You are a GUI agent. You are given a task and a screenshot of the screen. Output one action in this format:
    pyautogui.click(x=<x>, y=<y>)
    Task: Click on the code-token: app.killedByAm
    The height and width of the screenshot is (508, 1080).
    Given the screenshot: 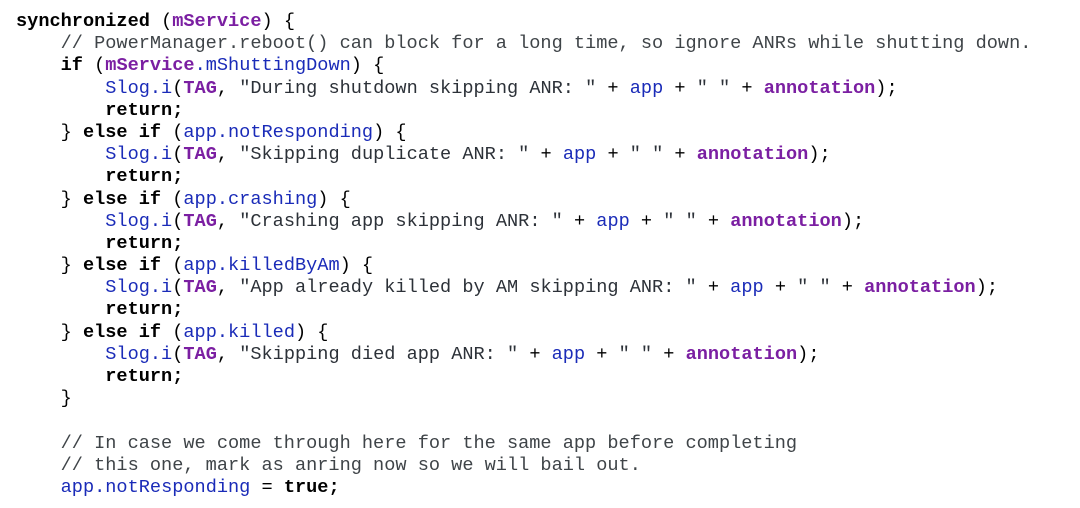 What is the action you would take?
    pyautogui.click(x=261, y=266)
    